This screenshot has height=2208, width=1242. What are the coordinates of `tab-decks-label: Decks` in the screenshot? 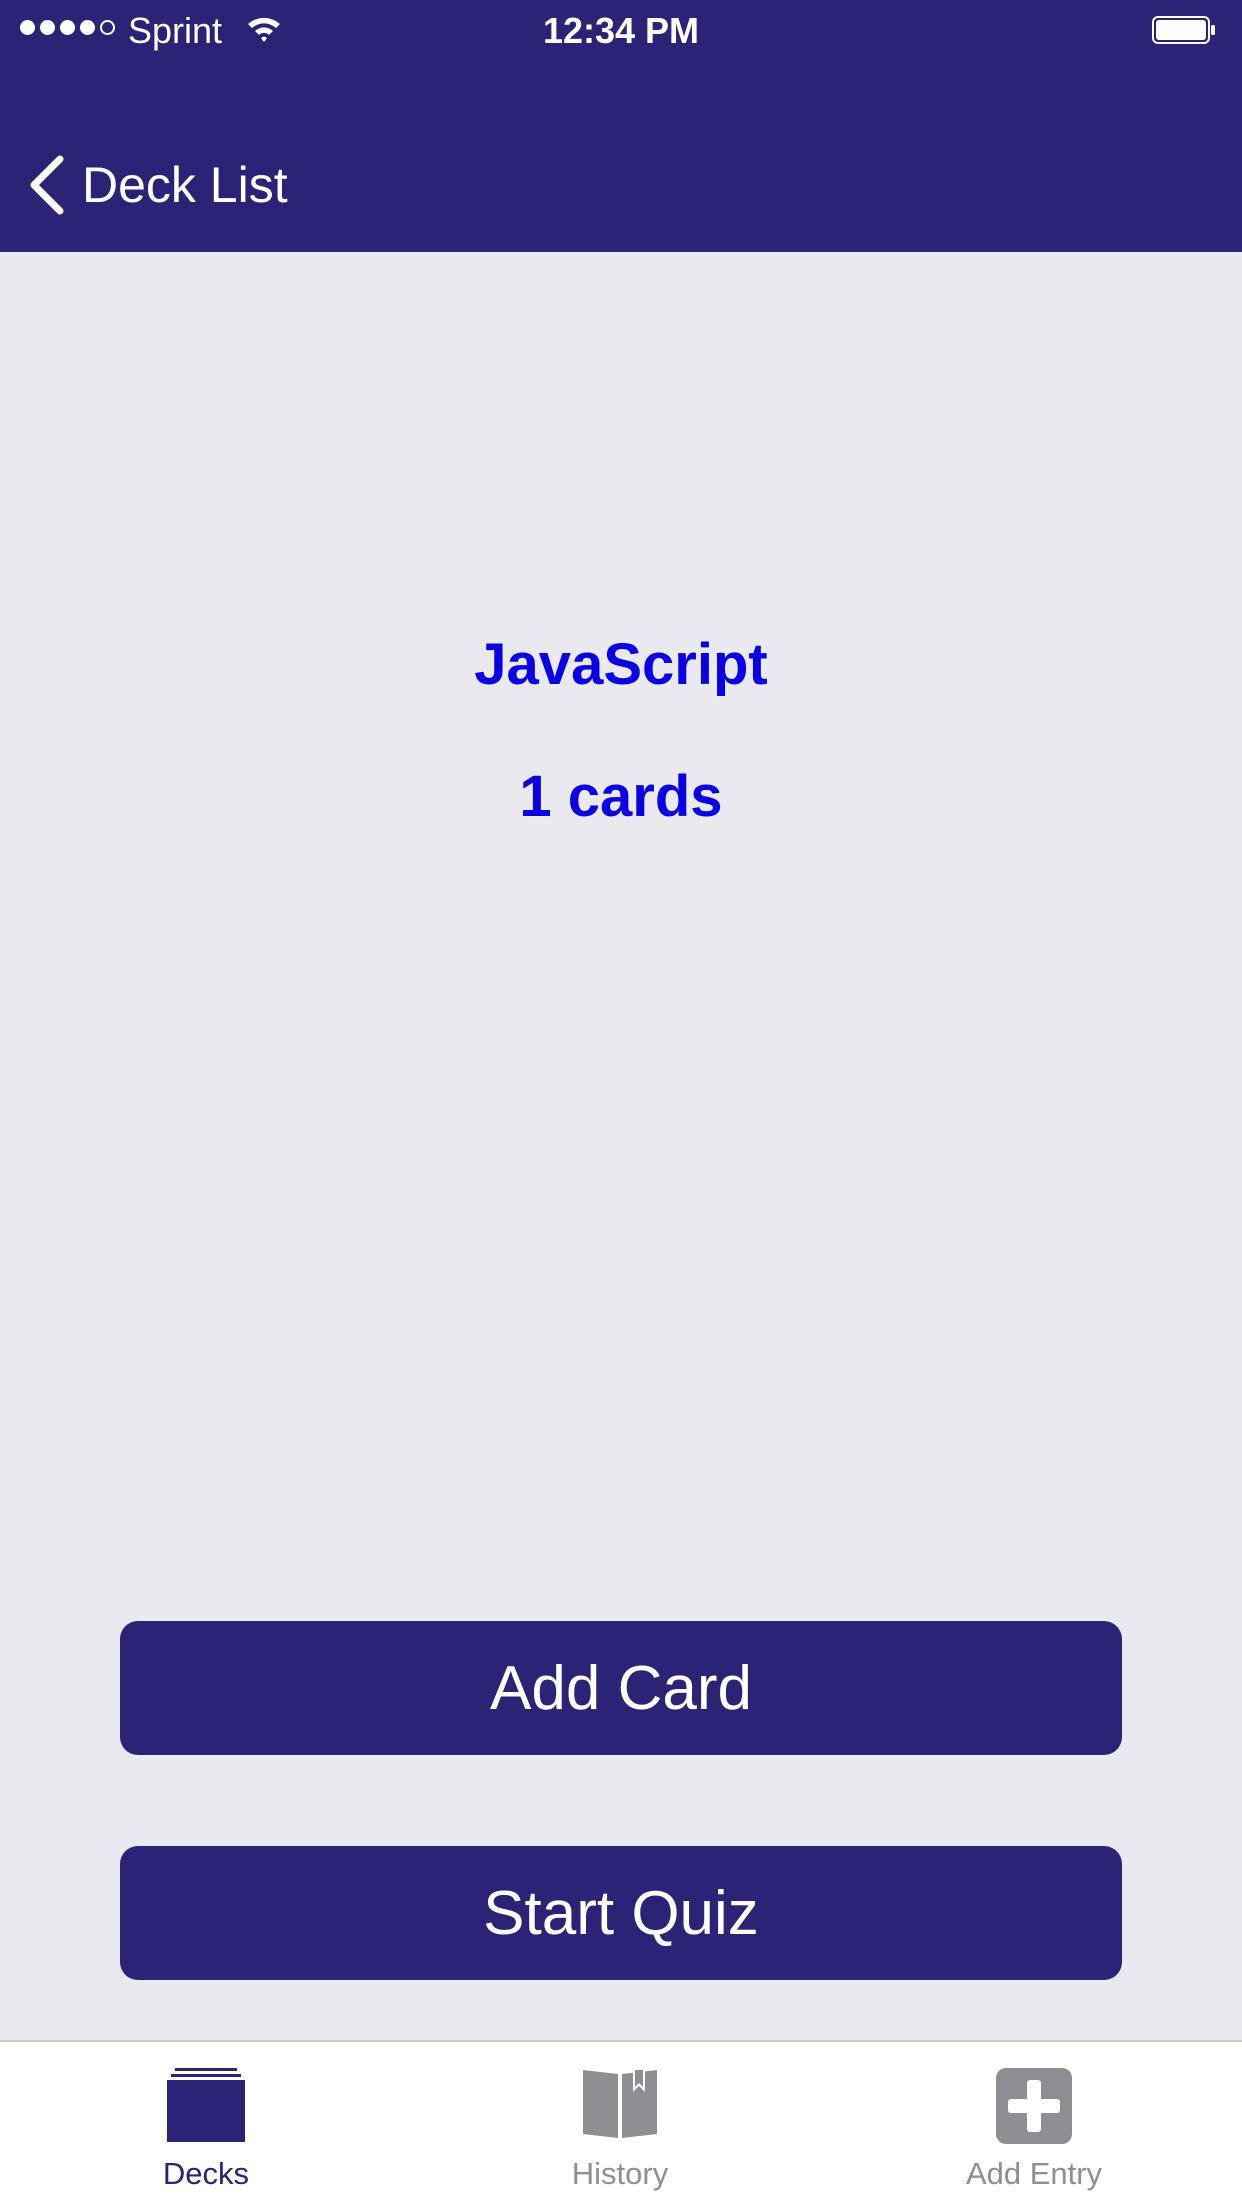 It's located at (206, 2173).